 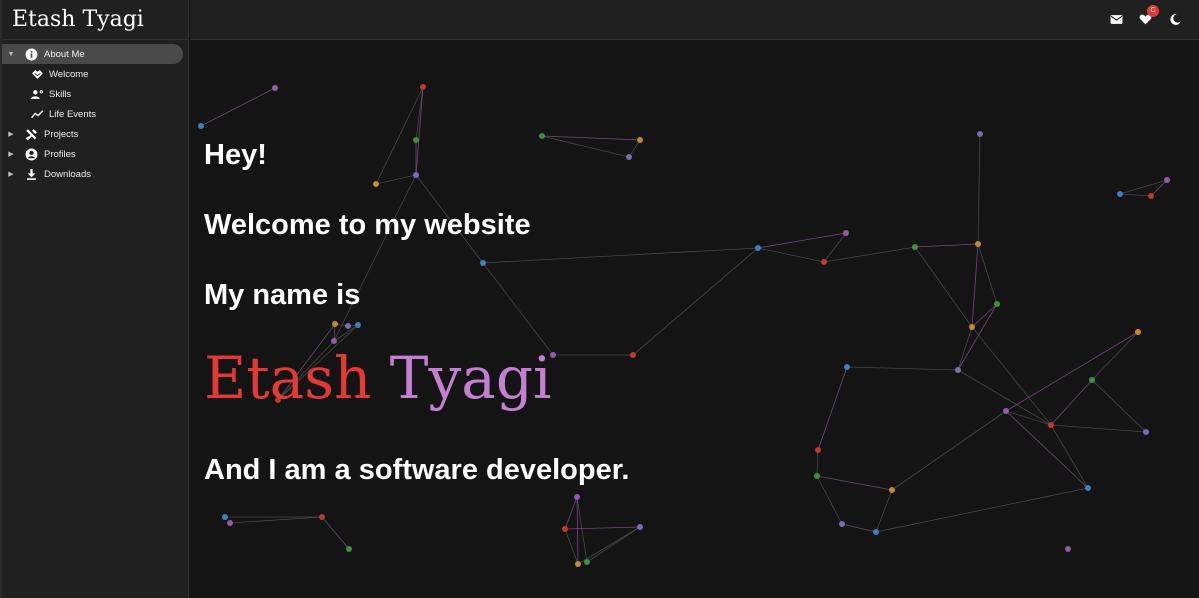 What do you see at coordinates (367, 225) in the screenshot?
I see `welcome-heading: Welcome to my website` at bounding box center [367, 225].